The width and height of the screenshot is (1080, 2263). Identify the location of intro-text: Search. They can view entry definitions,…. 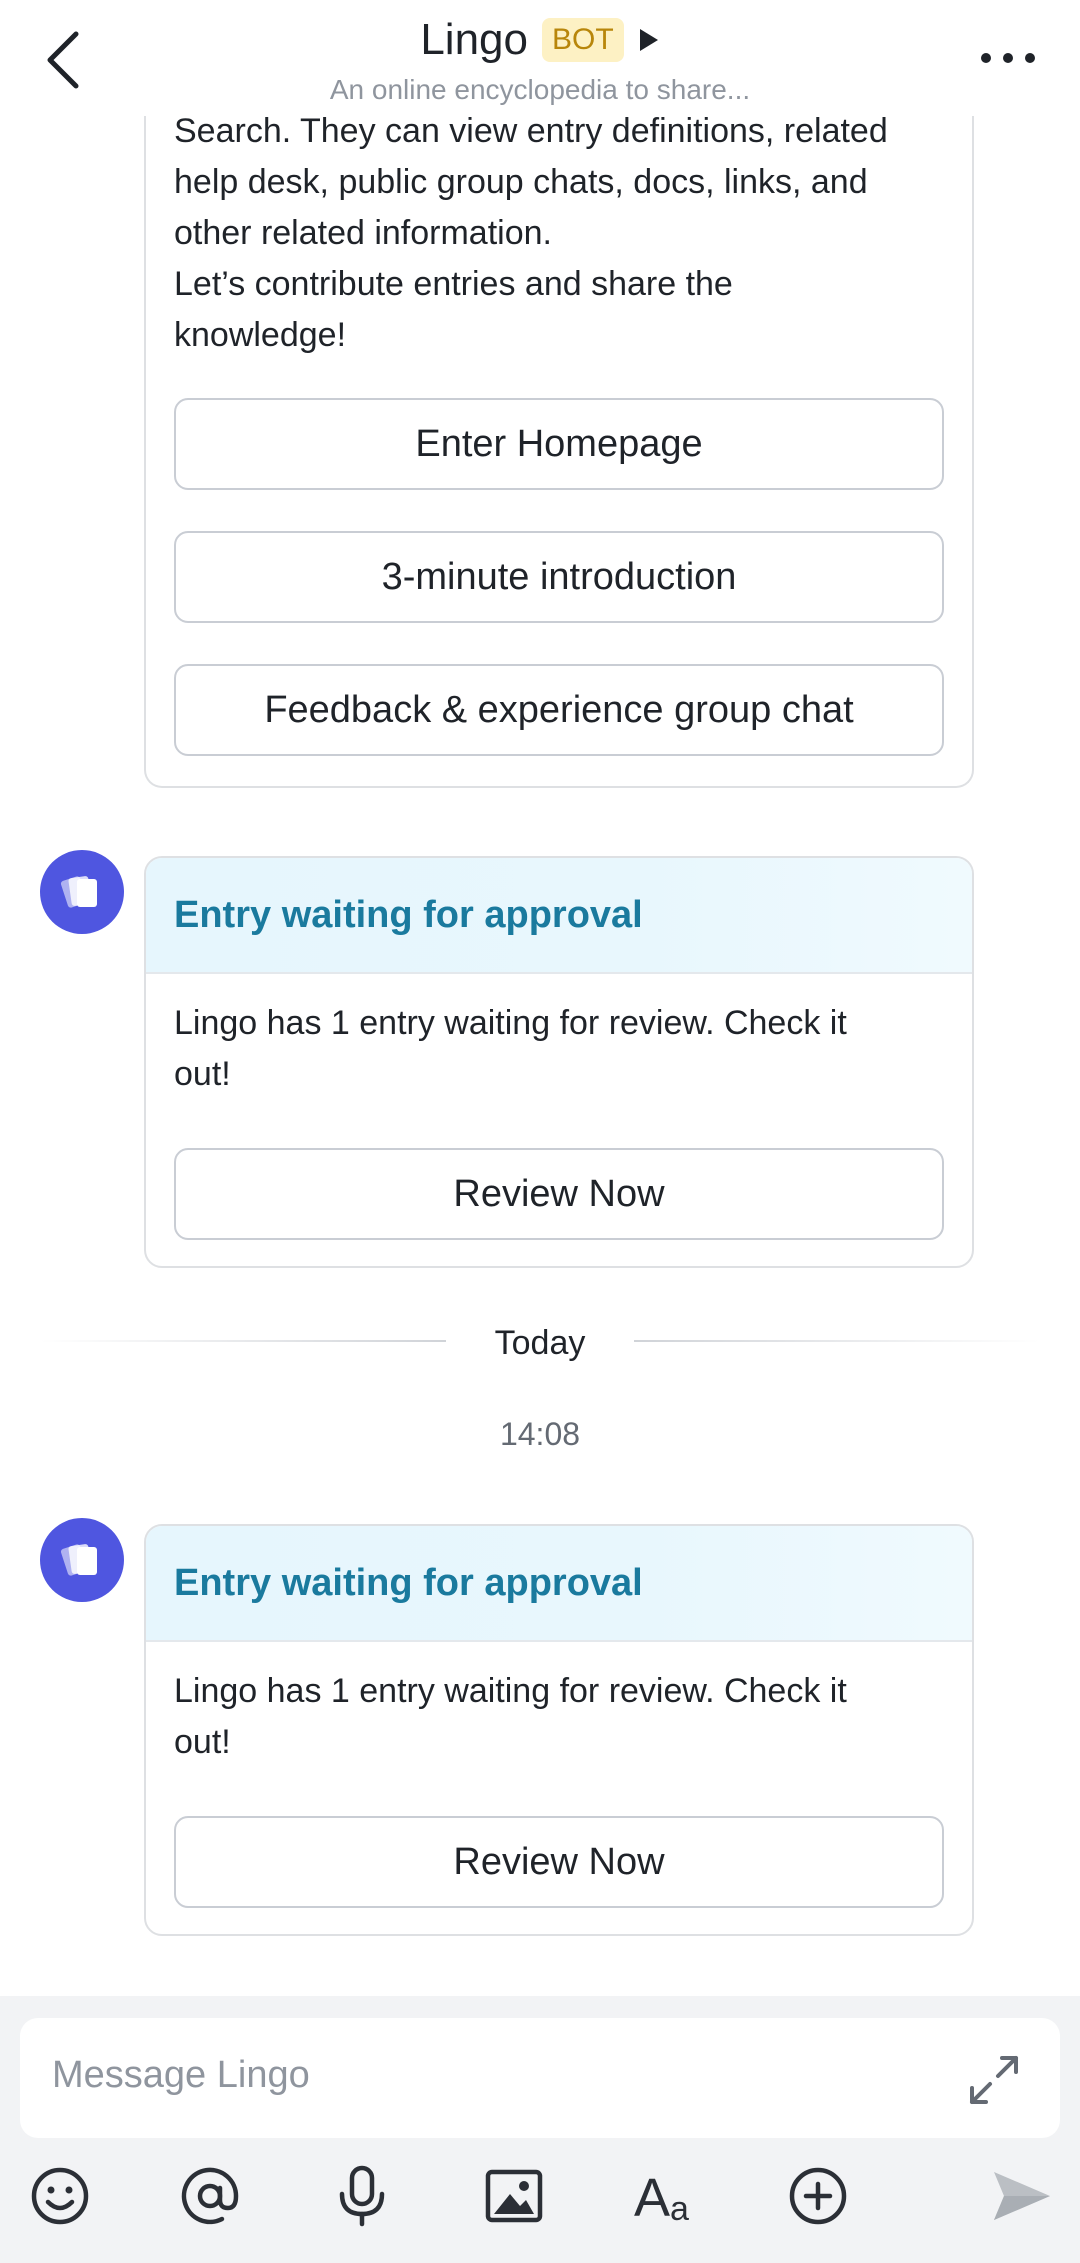
(564, 233).